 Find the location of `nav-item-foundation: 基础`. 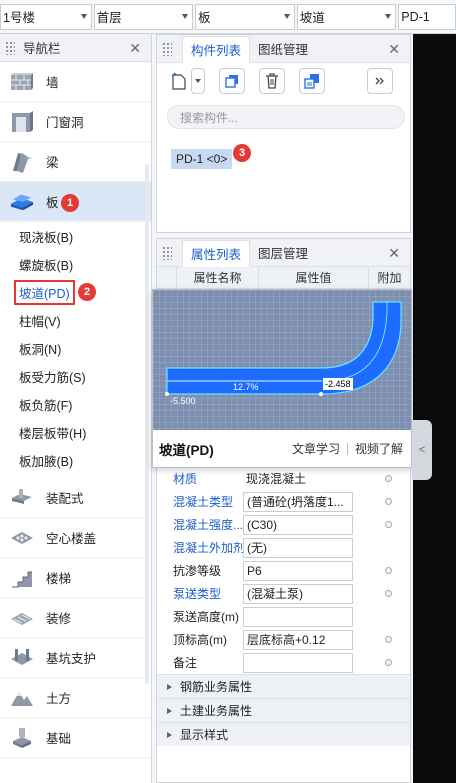

nav-item-foundation: 基础 is located at coordinates (75, 738).